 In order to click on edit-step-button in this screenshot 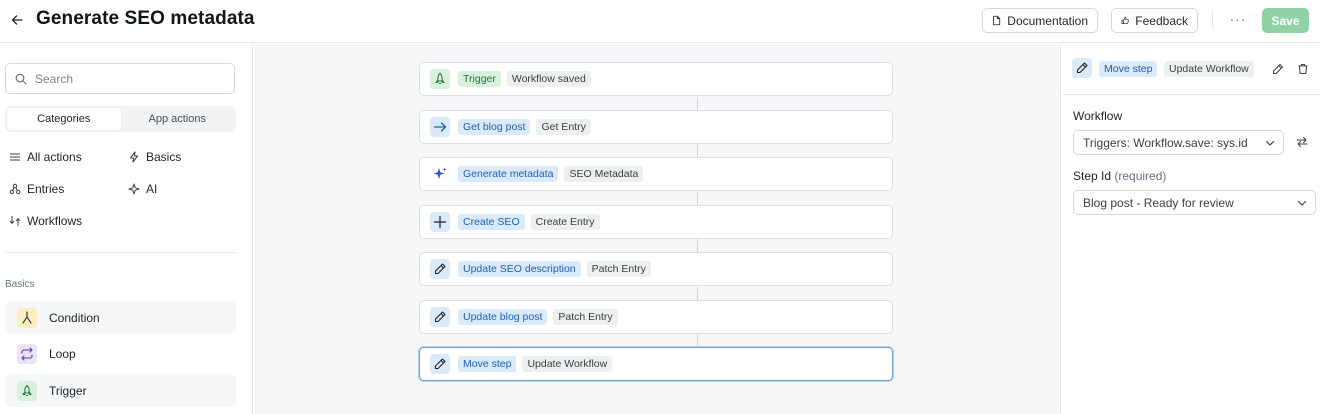, I will do `click(1278, 69)`.